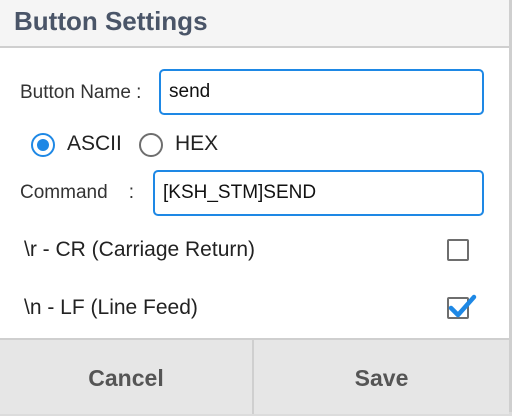 The width and height of the screenshot is (512, 416). Describe the element at coordinates (254, 24) in the screenshot. I see `dialog-header: Button Settings` at that location.